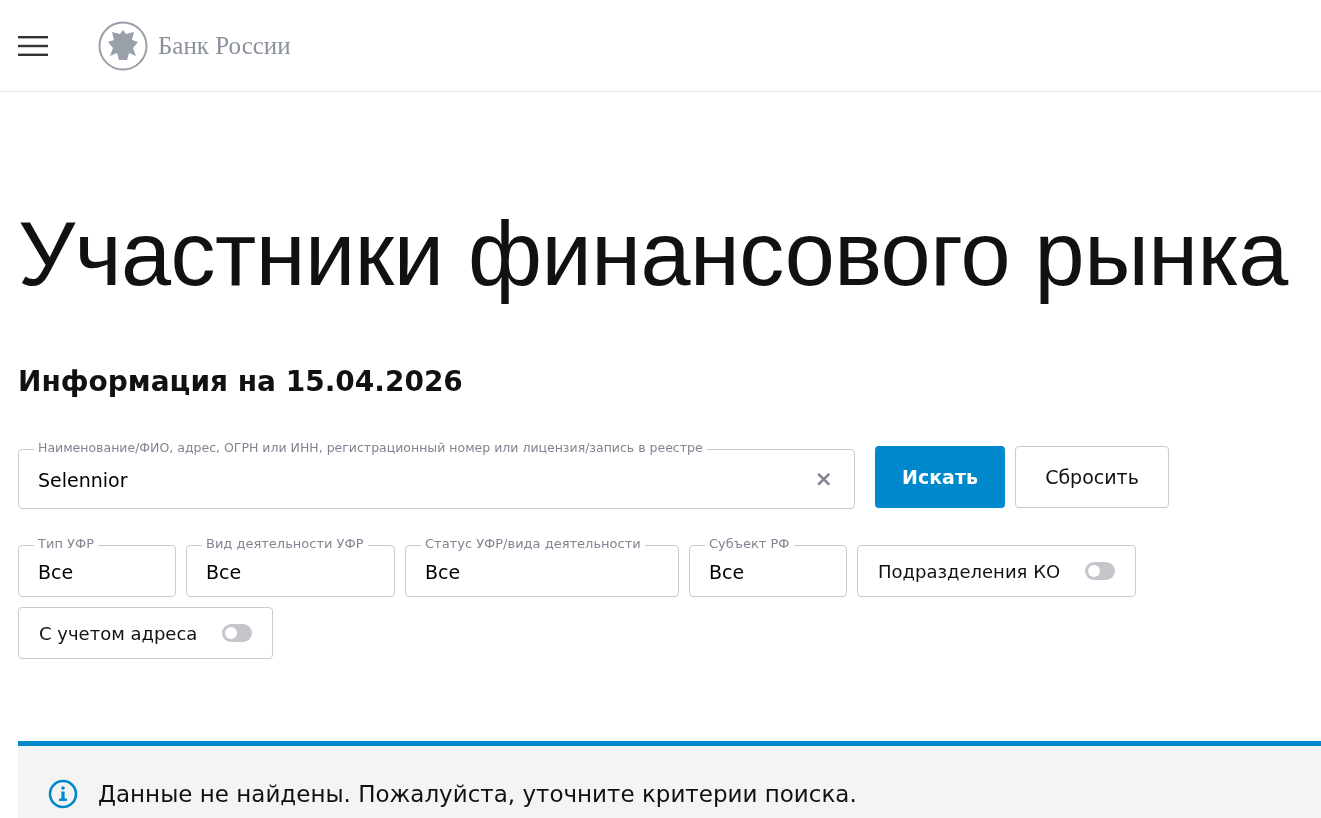  What do you see at coordinates (477, 794) in the screenshot?
I see `notice-text: Данные не найдены. Пожалуйста, уточните критерии поиска.` at bounding box center [477, 794].